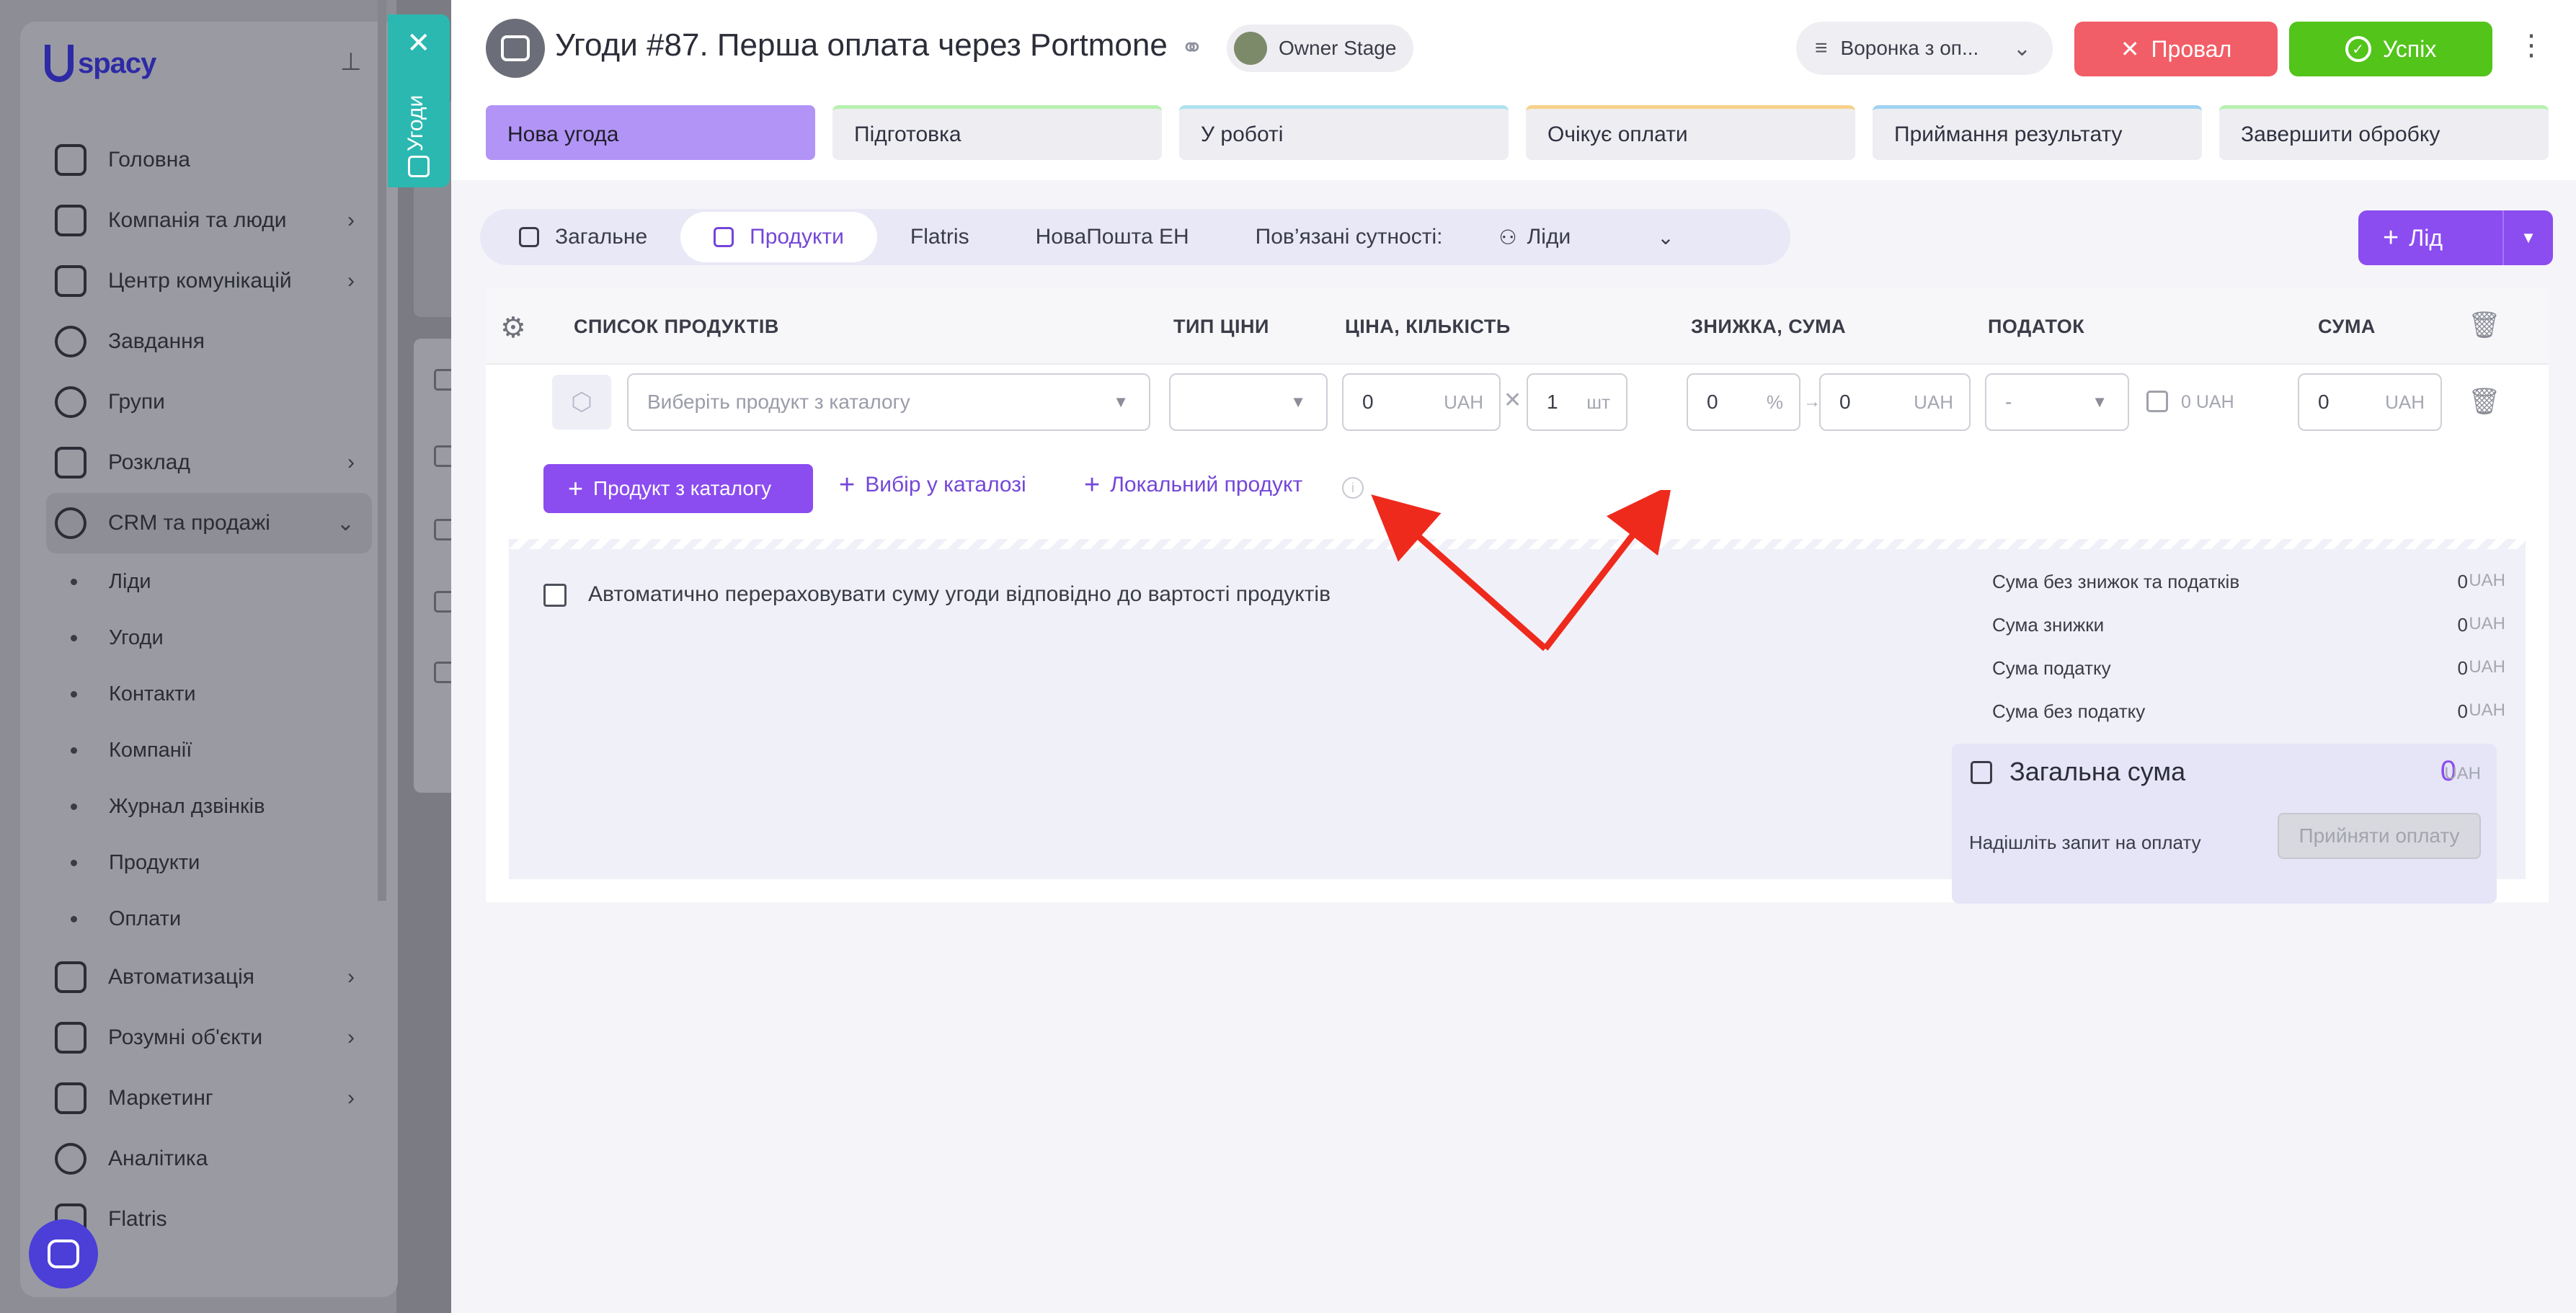 This screenshot has height=1313, width=2576. I want to click on col-products: СПИСОК ПРОДУКТІВ, so click(676, 326).